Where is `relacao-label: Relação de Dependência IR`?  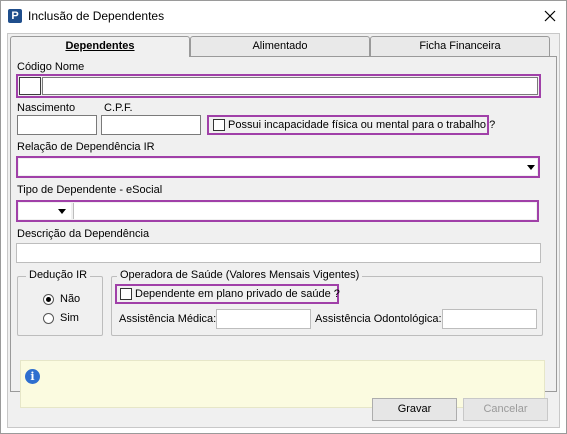 relacao-label: Relação de Dependência IR is located at coordinates (86, 147).